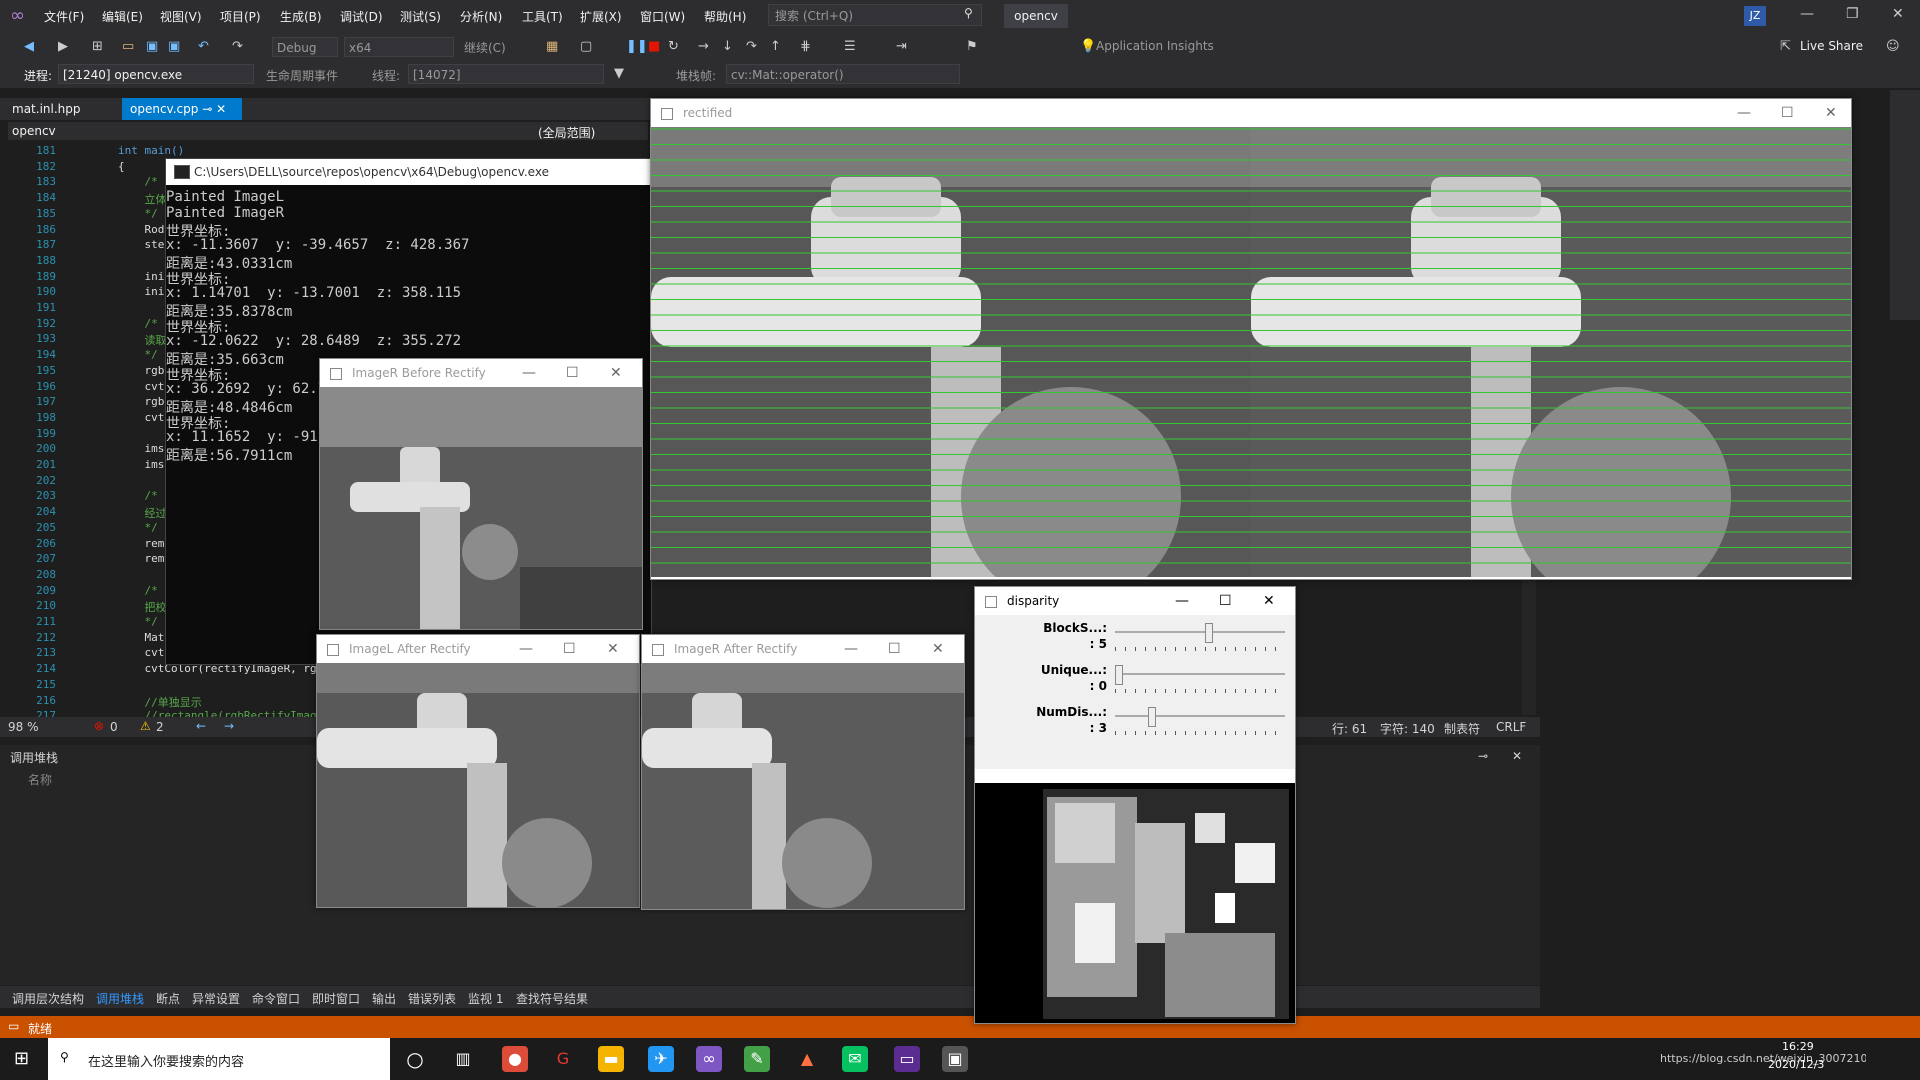 The width and height of the screenshot is (1920, 1080). What do you see at coordinates (152, 46) in the screenshot?
I see `save-icon: ▣` at bounding box center [152, 46].